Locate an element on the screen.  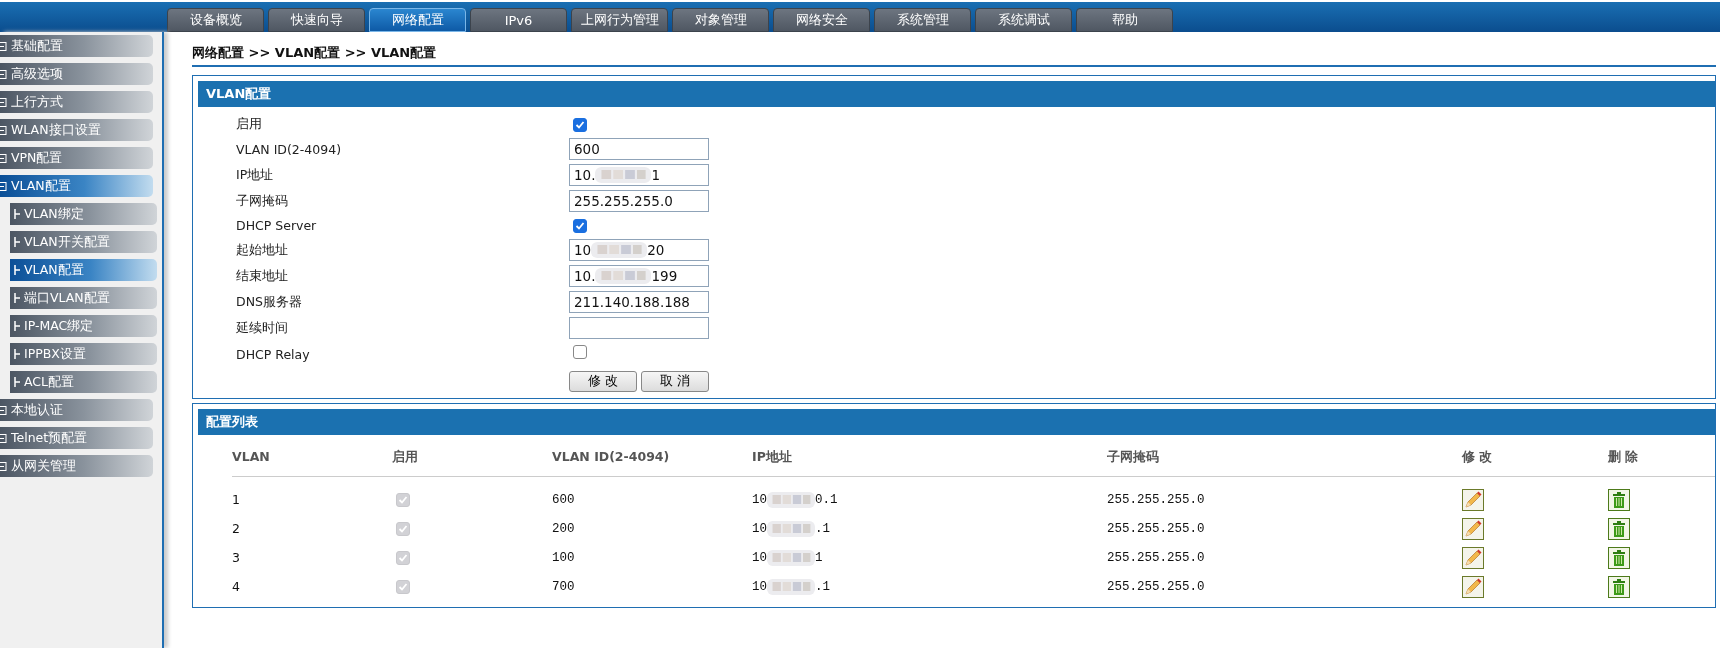
column-header: 子网掩码 is located at coordinates (1284, 460).